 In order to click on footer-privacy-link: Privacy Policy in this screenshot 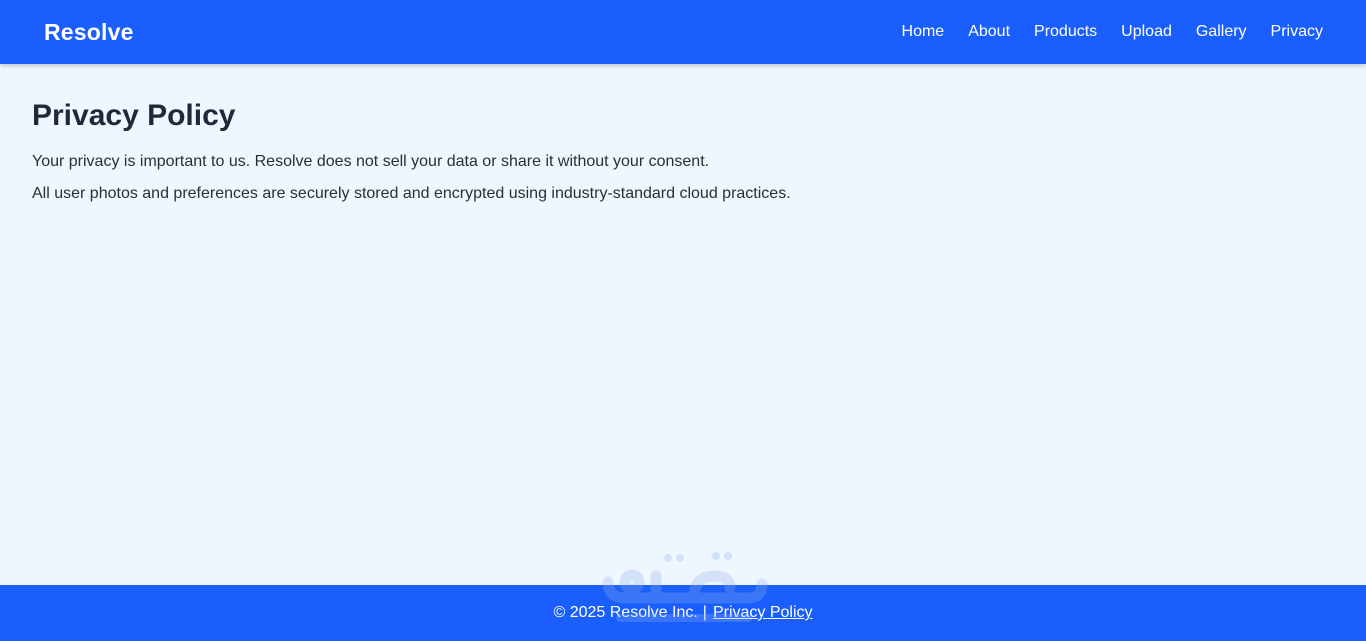, I will do `click(763, 613)`.